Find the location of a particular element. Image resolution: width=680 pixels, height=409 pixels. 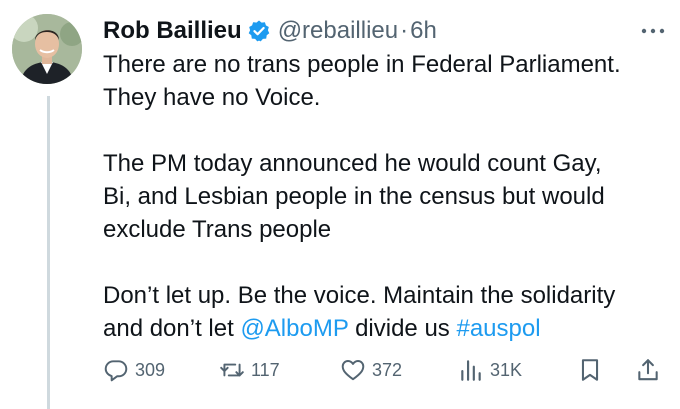

reply-button: 309 is located at coordinates (134, 370).